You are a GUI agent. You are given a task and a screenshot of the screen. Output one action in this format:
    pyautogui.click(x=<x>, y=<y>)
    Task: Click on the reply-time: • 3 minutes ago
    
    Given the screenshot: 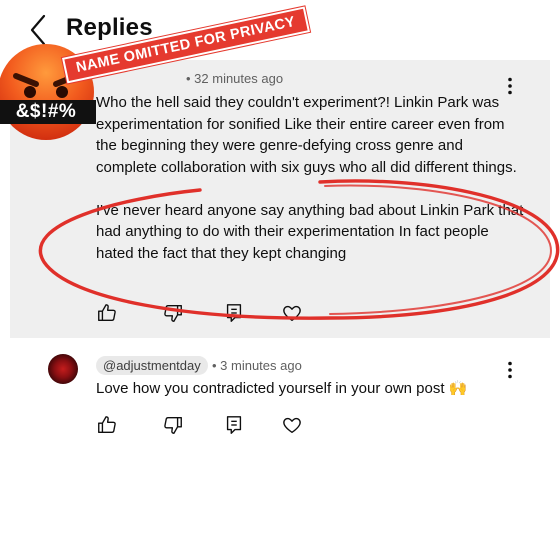 What is the action you would take?
    pyautogui.click(x=257, y=365)
    